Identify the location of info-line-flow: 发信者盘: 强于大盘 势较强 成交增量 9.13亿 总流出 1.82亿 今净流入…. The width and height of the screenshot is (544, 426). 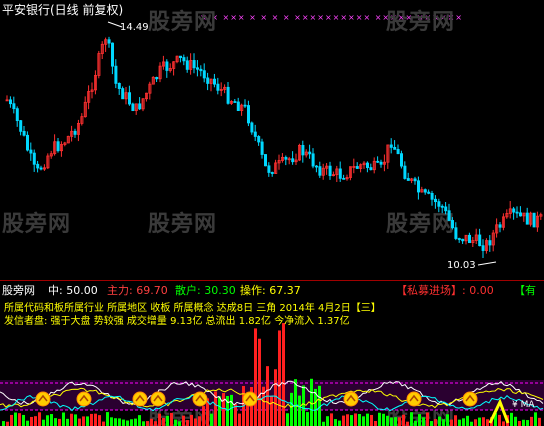
(177, 321).